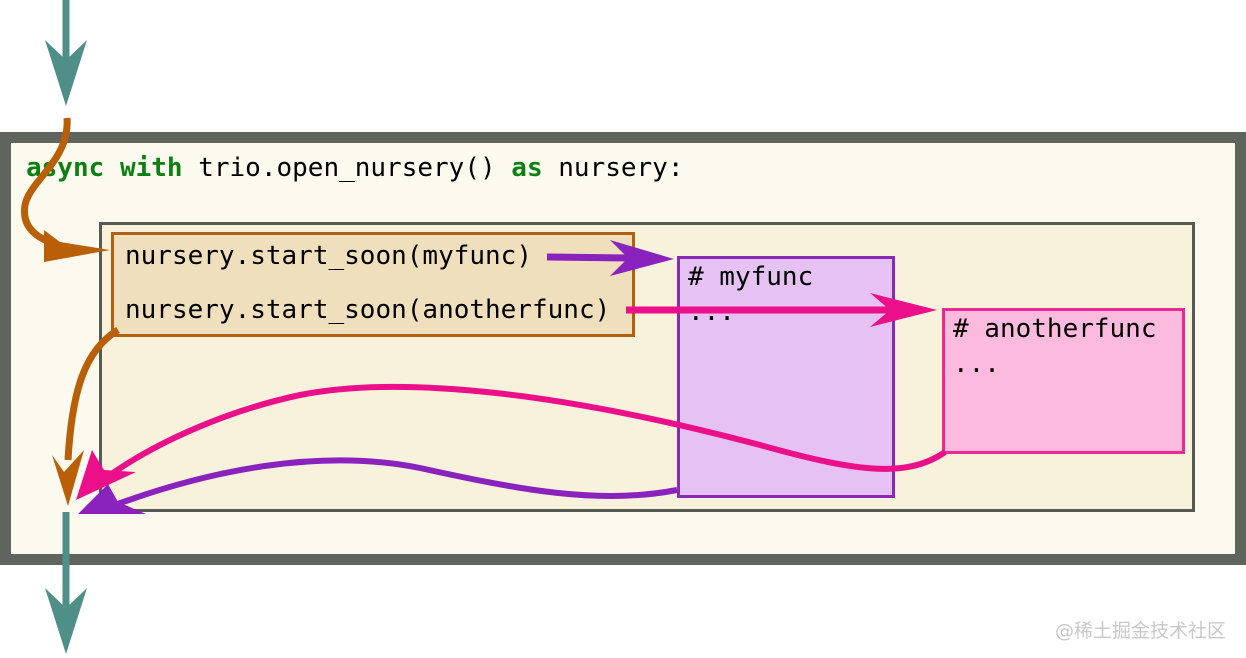 Image resolution: width=1246 pixels, height=658 pixels. I want to click on myfunc-task-box, so click(786, 377).